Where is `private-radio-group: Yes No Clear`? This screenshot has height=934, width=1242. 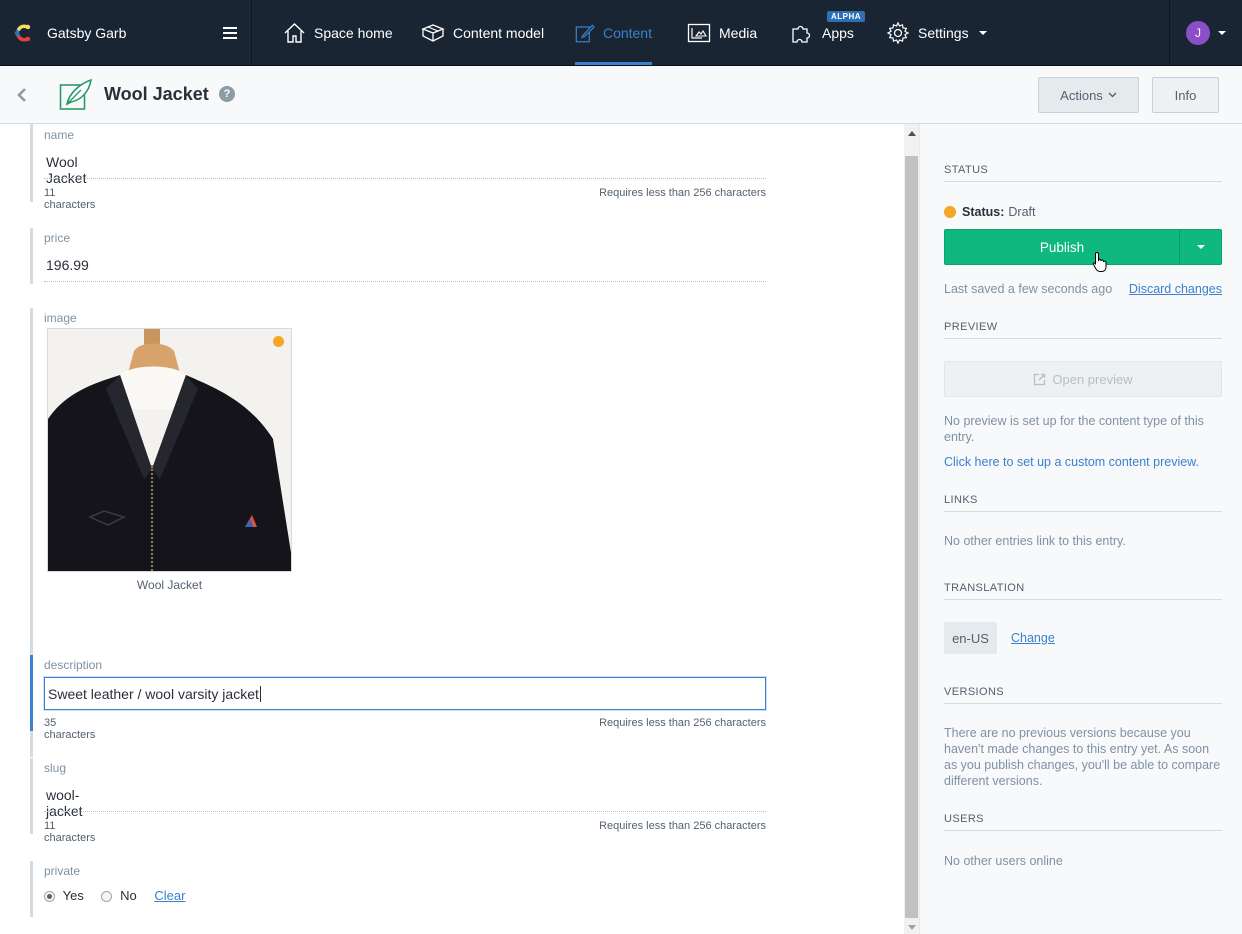
private-radio-group: Yes No Clear is located at coordinates (114, 895).